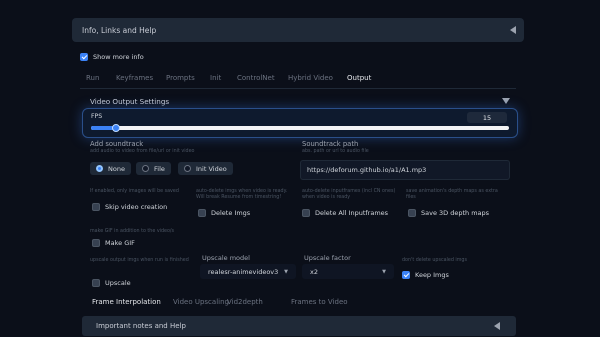 The image size is (600, 337). What do you see at coordinates (84, 57) in the screenshot?
I see `show-more-info-checkbox` at bounding box center [84, 57].